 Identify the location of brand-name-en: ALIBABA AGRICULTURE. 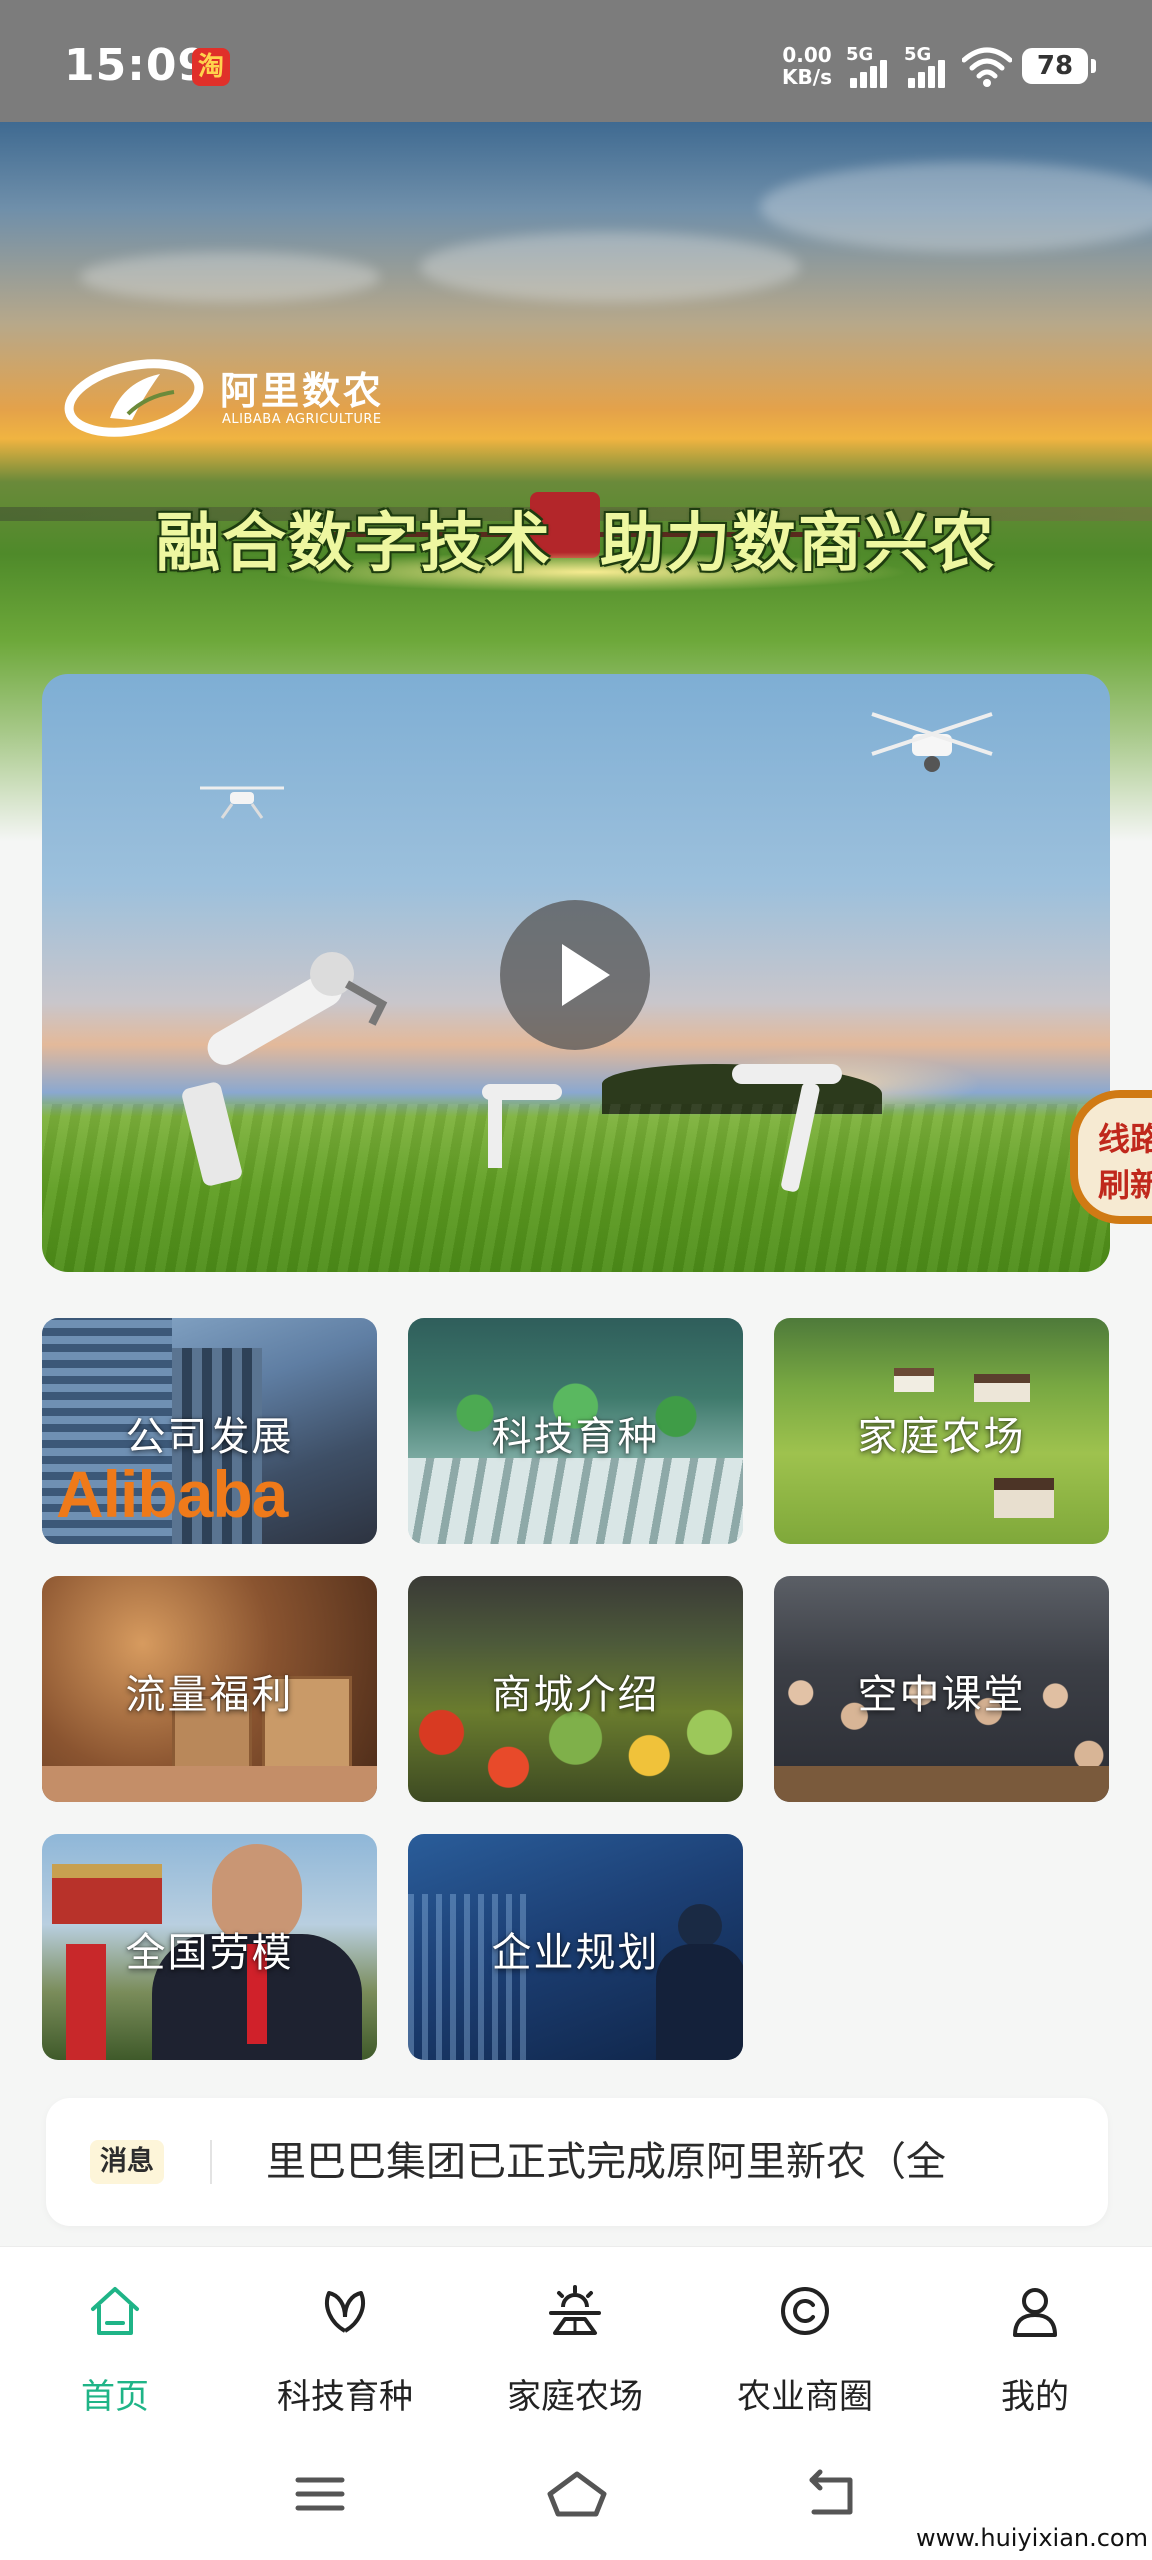
(302, 419).